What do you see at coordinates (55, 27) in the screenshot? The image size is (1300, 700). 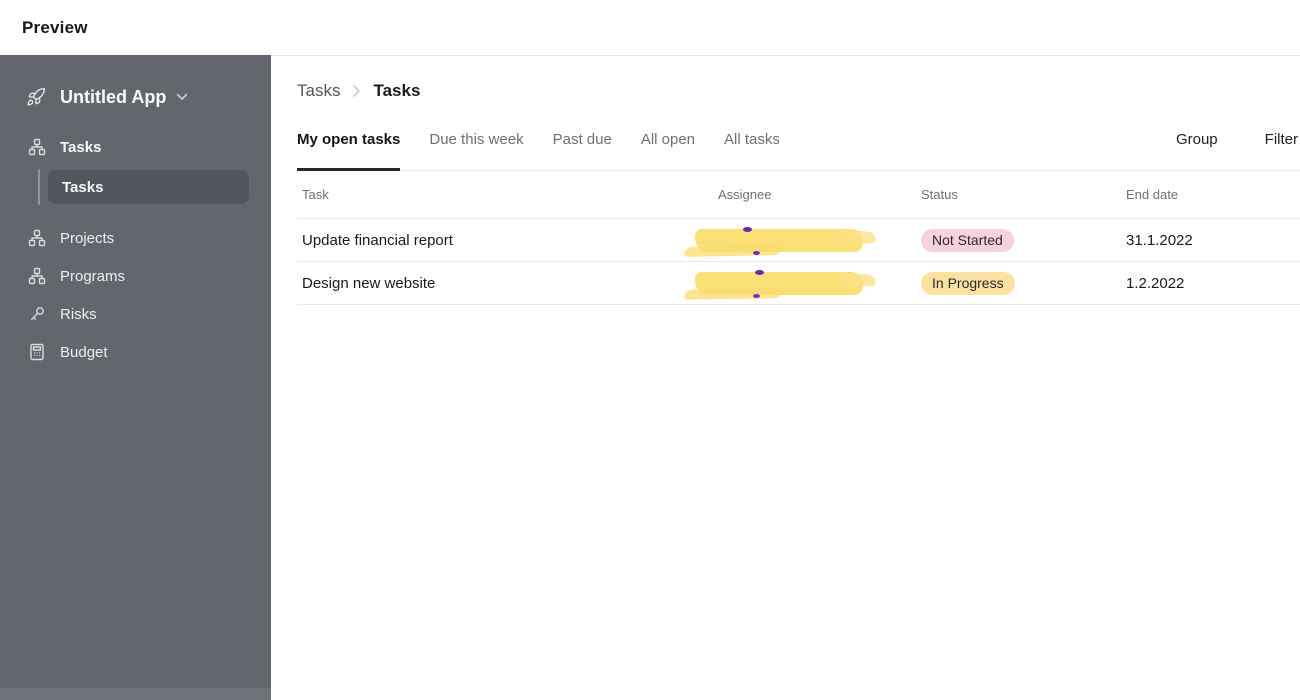 I see `page-title: Preview` at bounding box center [55, 27].